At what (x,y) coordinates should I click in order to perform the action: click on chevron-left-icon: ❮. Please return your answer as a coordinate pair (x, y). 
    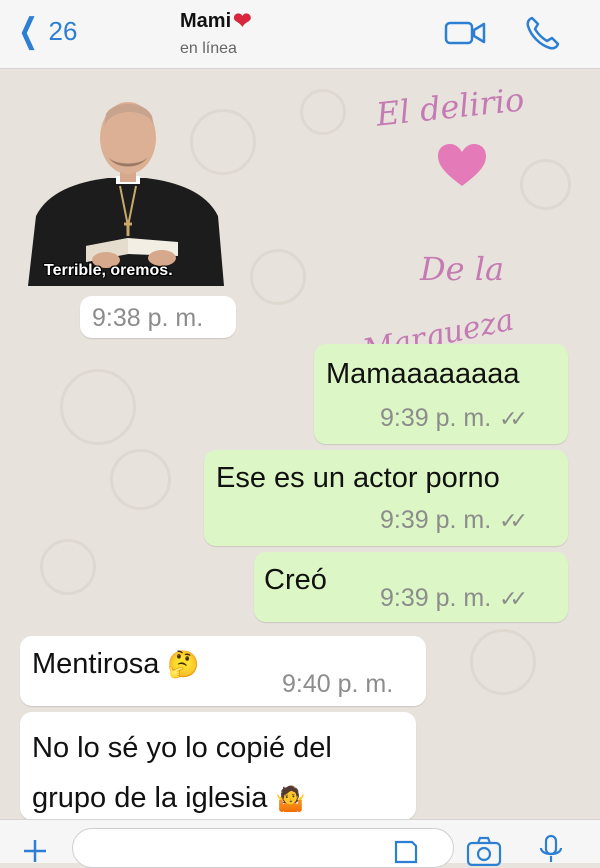
    Looking at the image, I should click on (28, 31).